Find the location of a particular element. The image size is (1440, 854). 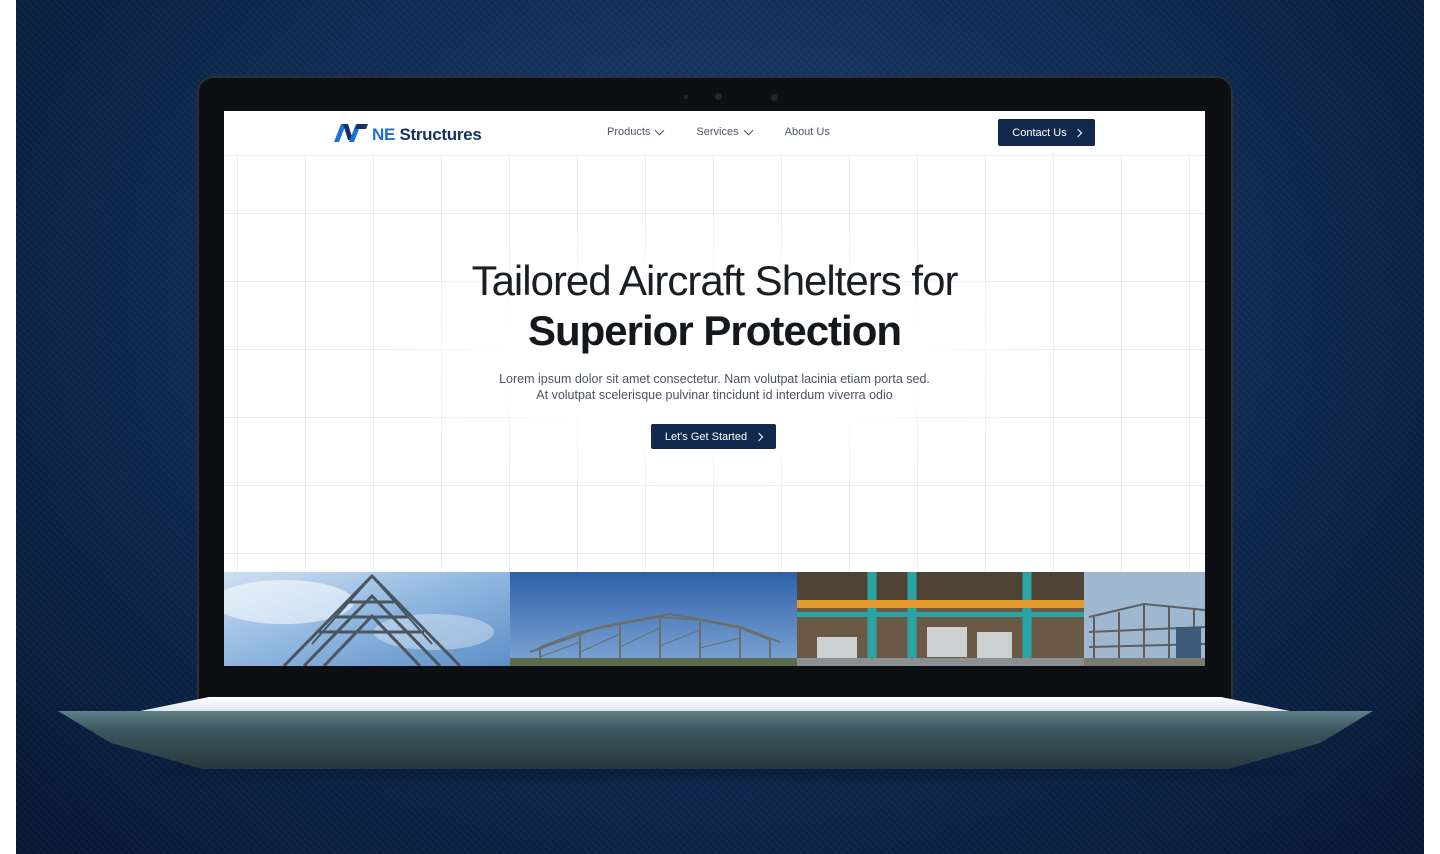

camera-icon is located at coordinates (718, 96).